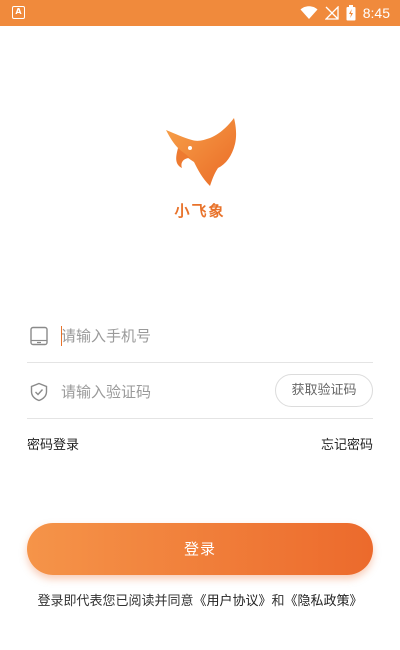  I want to click on privacy-policy-link: 《隐私政策》, so click(324, 601).